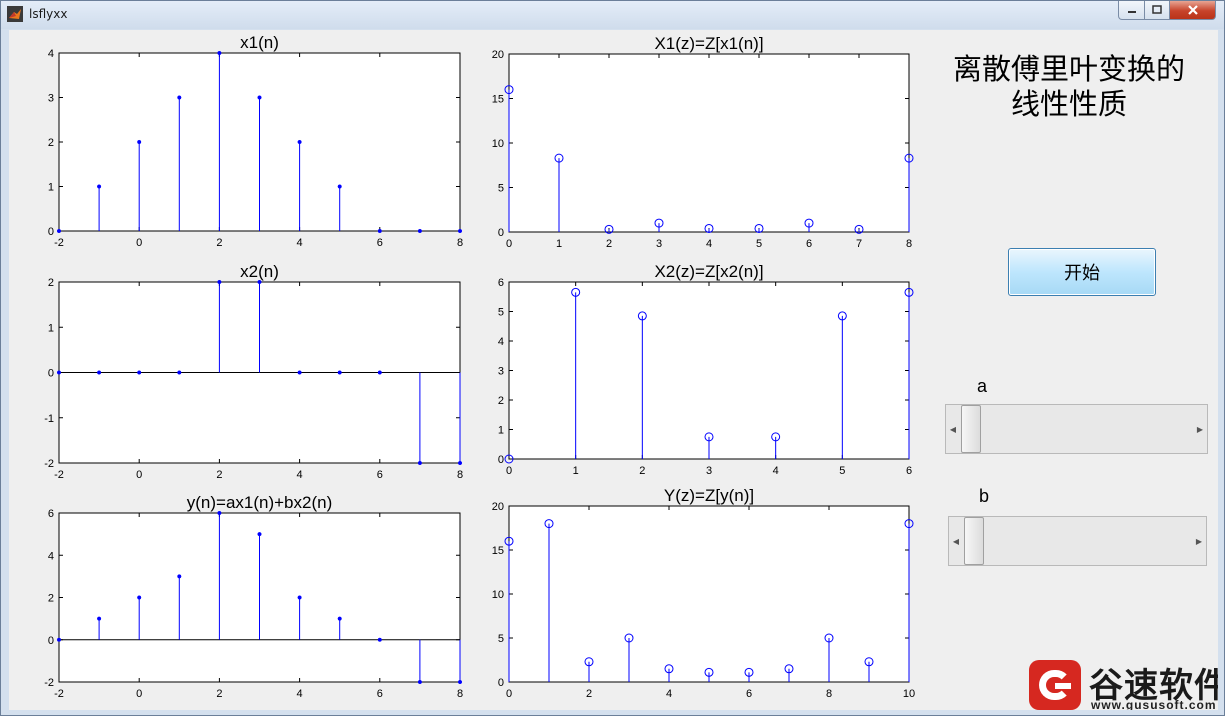 This screenshot has height=716, width=1225. What do you see at coordinates (59, 243) in the screenshot?
I see `x1-0-xtick-label: -2` at bounding box center [59, 243].